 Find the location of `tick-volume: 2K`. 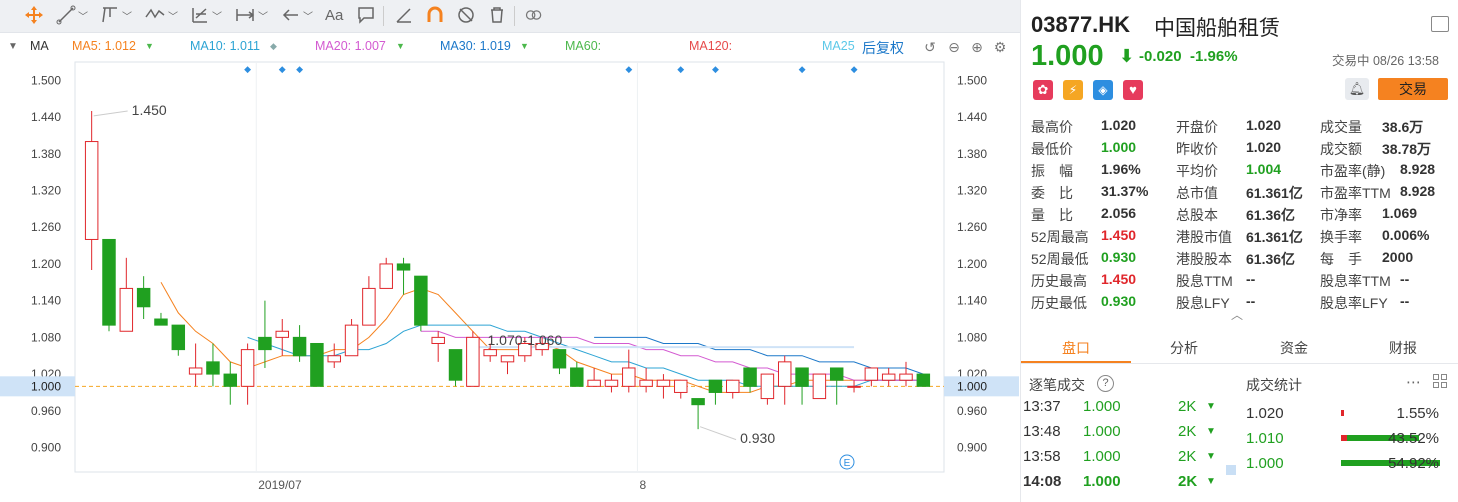

tick-volume: 2K is located at coordinates (1188, 481).